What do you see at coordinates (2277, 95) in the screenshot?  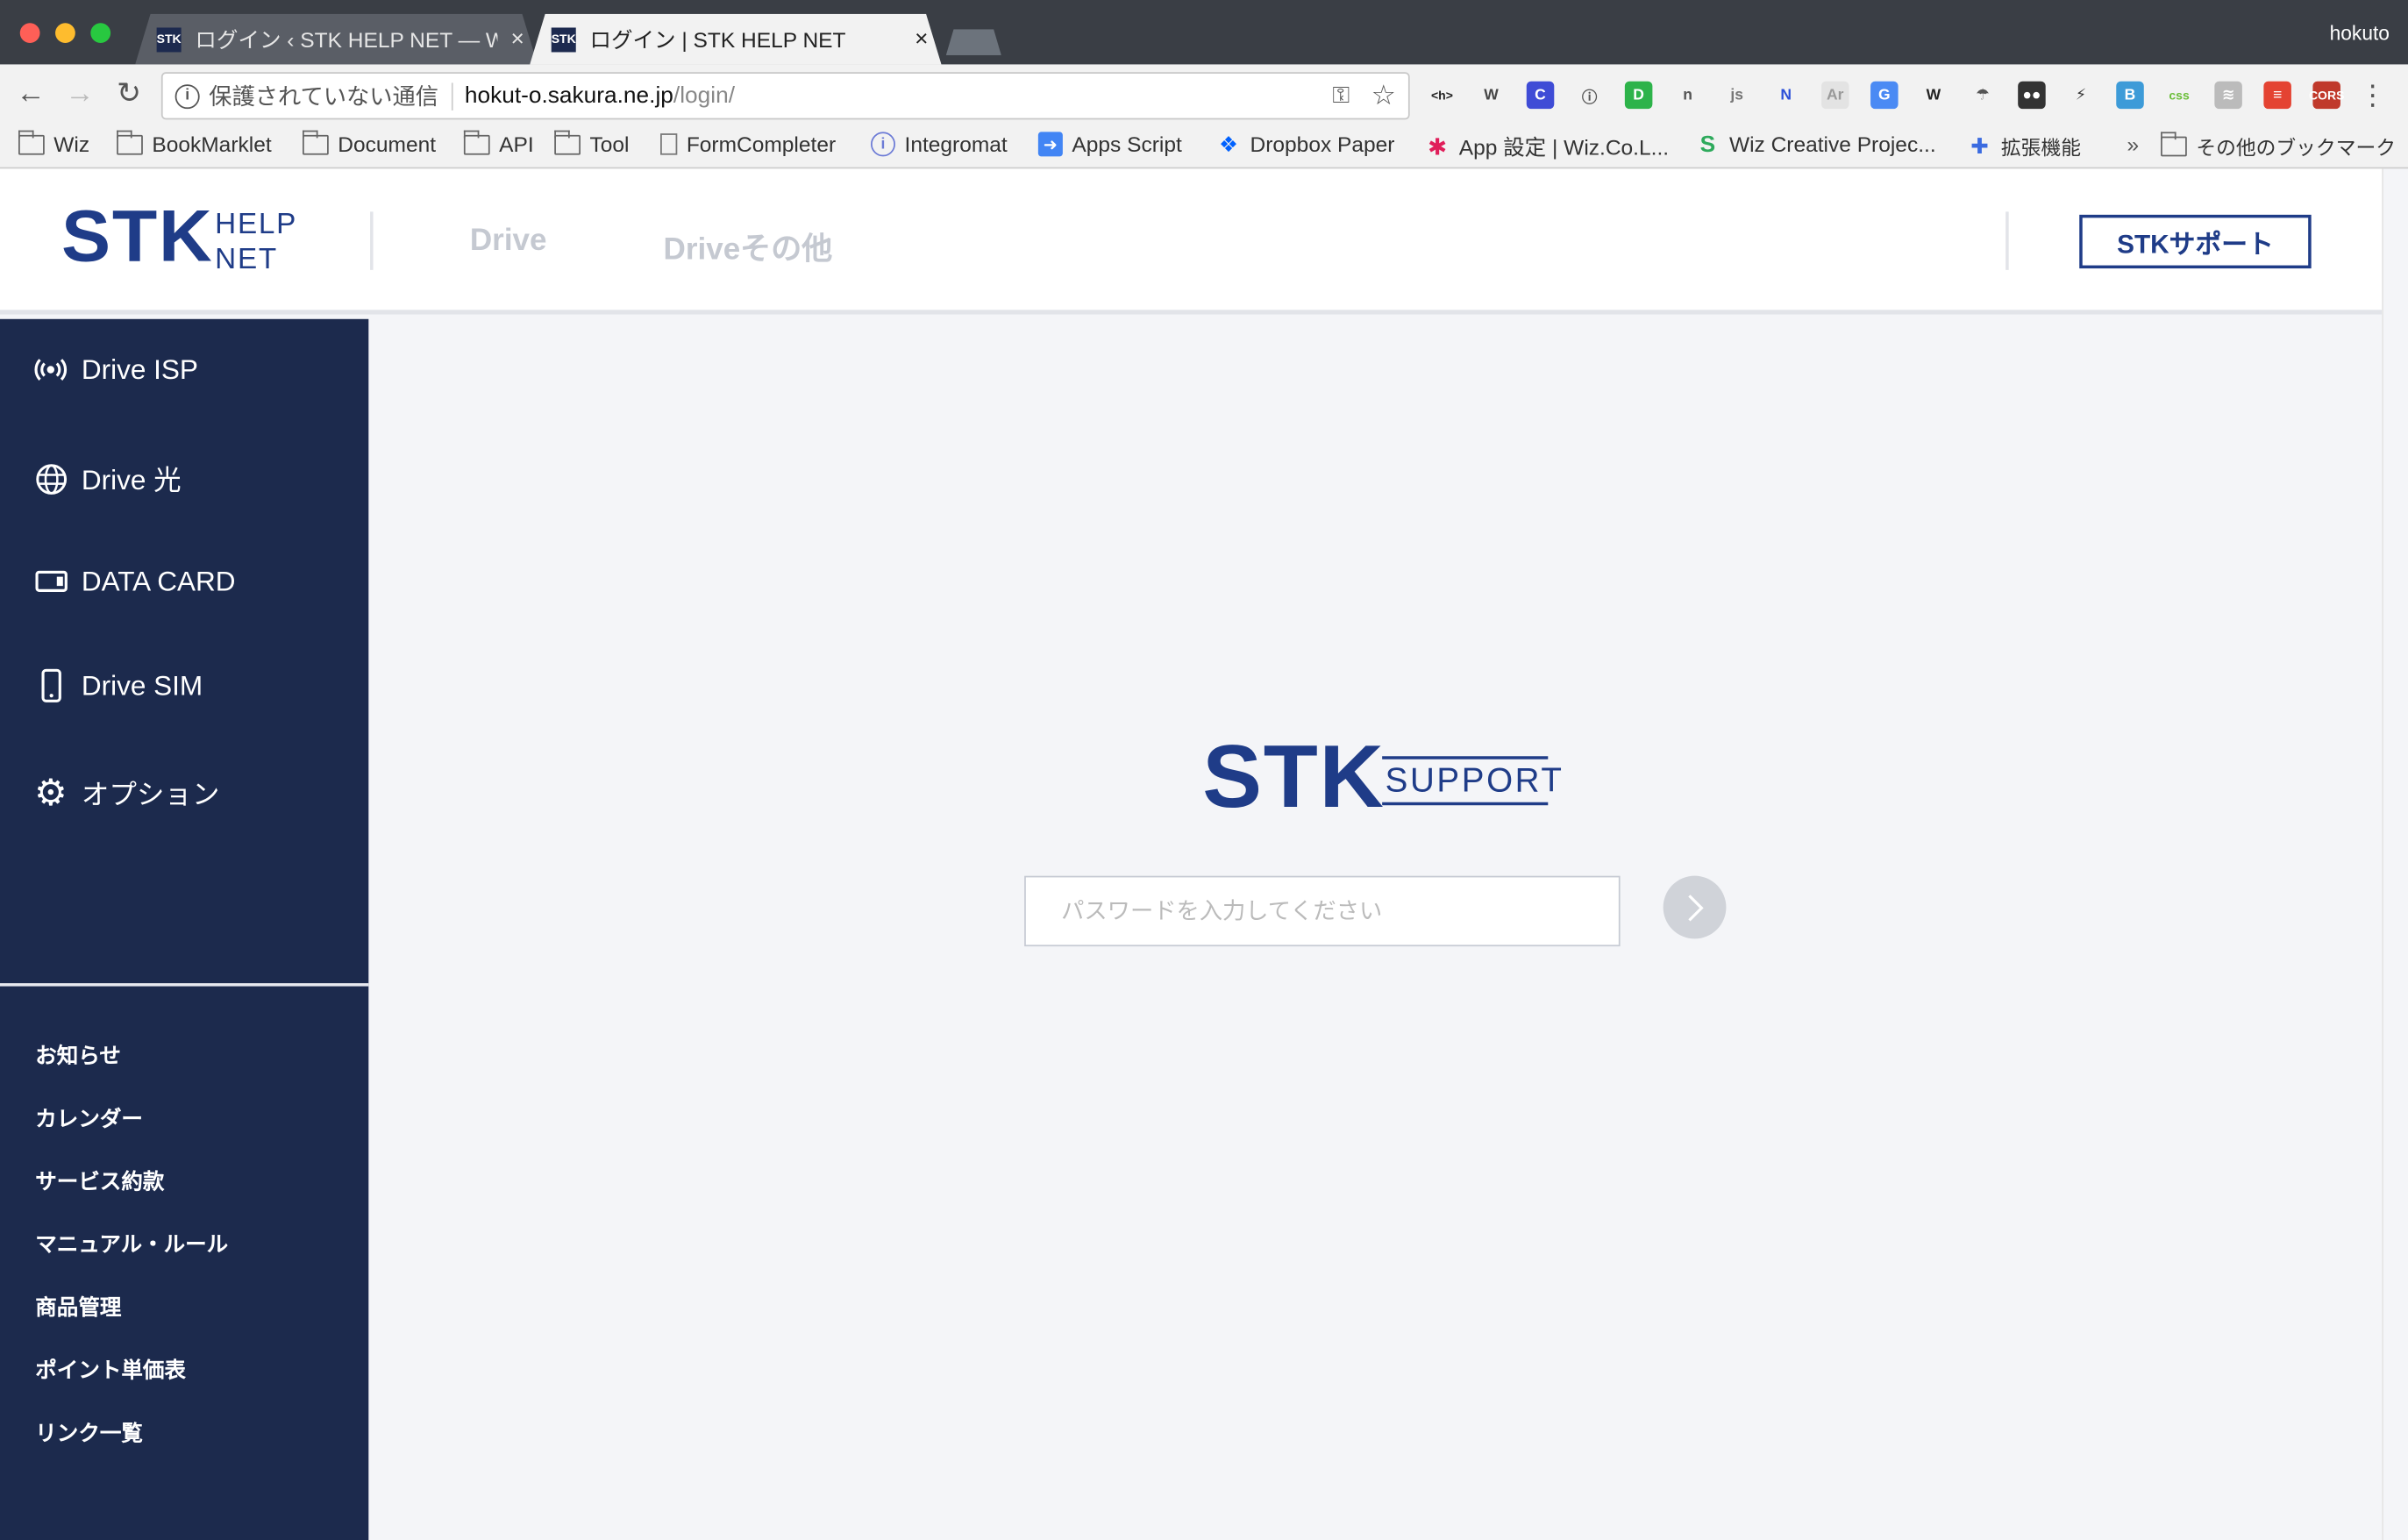 I see `todoist-icon: ≡` at bounding box center [2277, 95].